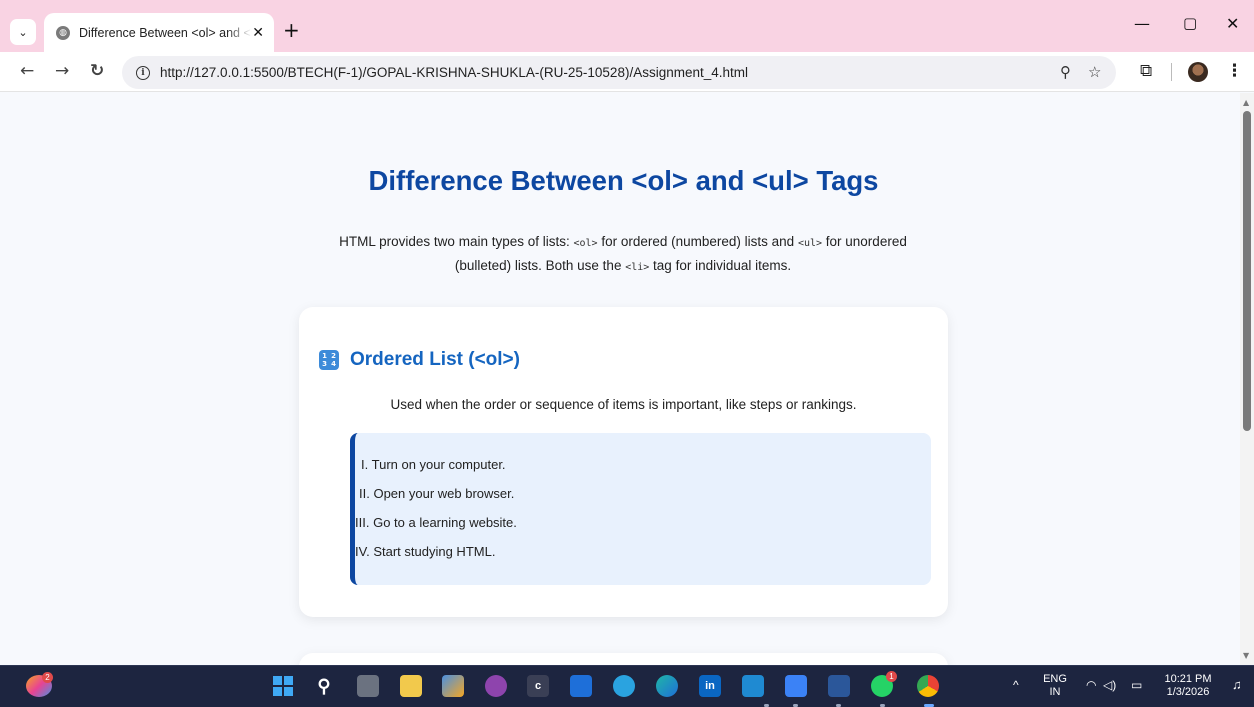 This screenshot has width=1254, height=707. What do you see at coordinates (667, 686) in the screenshot?
I see `edge-icon` at bounding box center [667, 686].